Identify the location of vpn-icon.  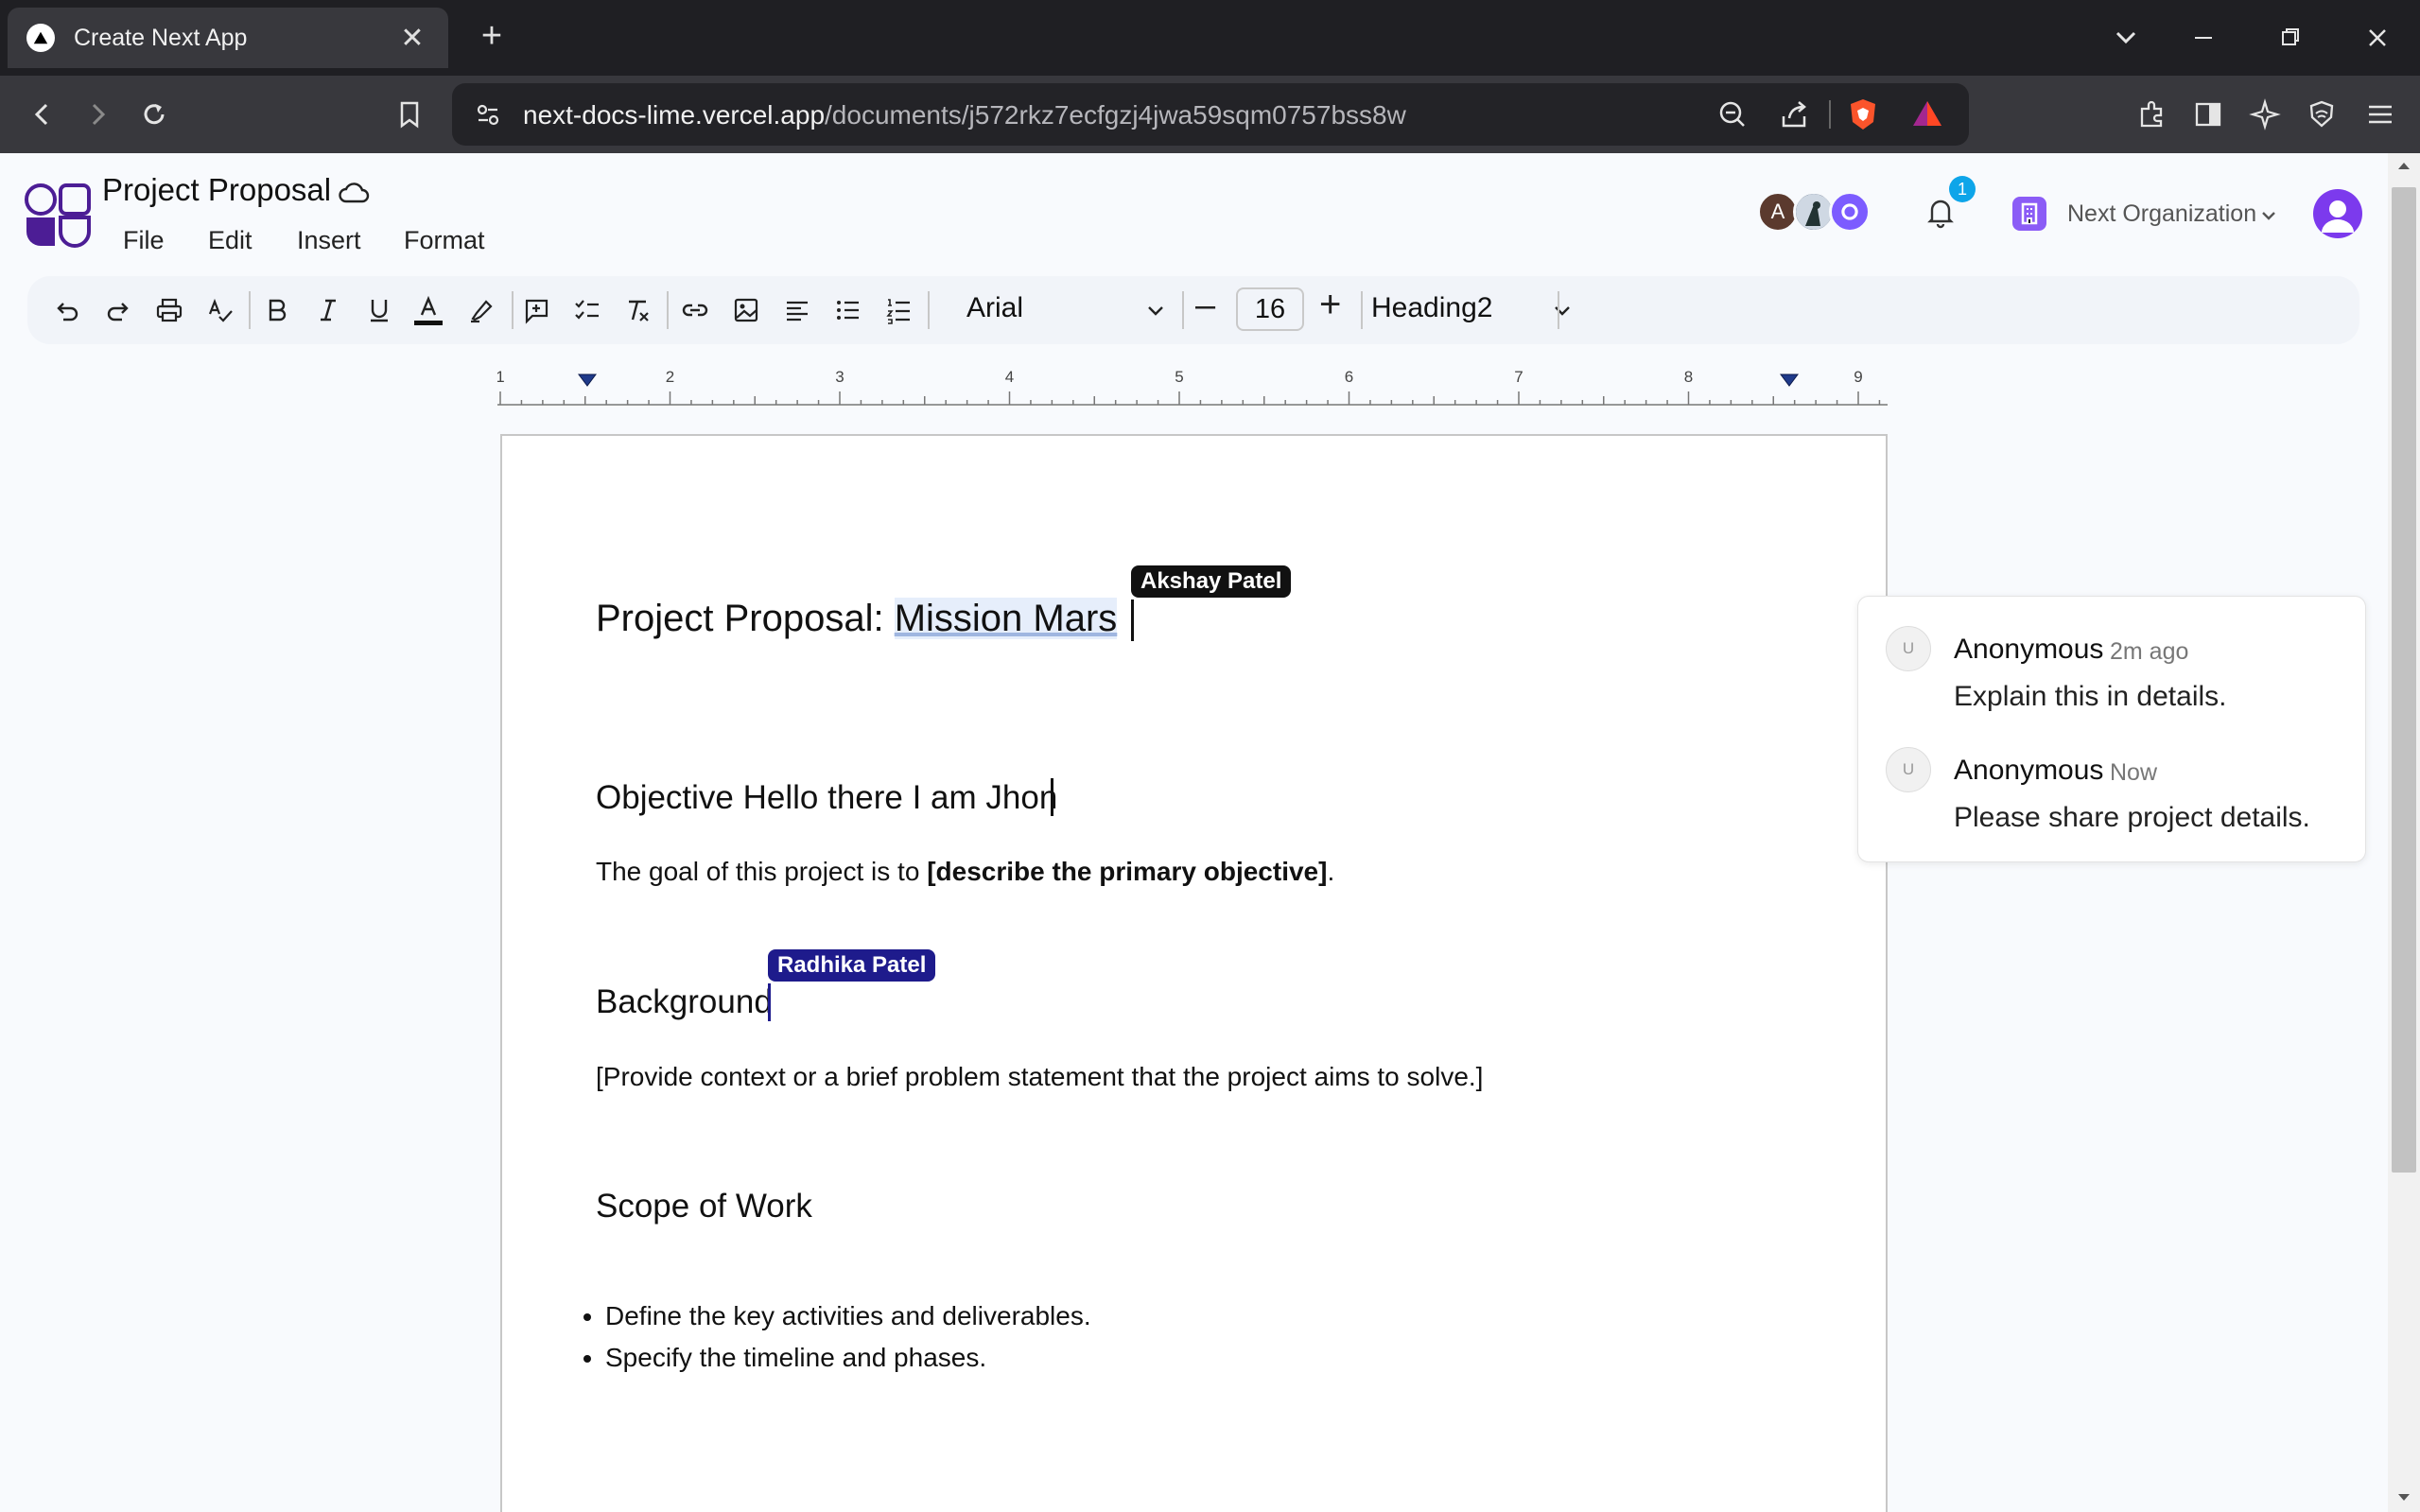
(2321, 115).